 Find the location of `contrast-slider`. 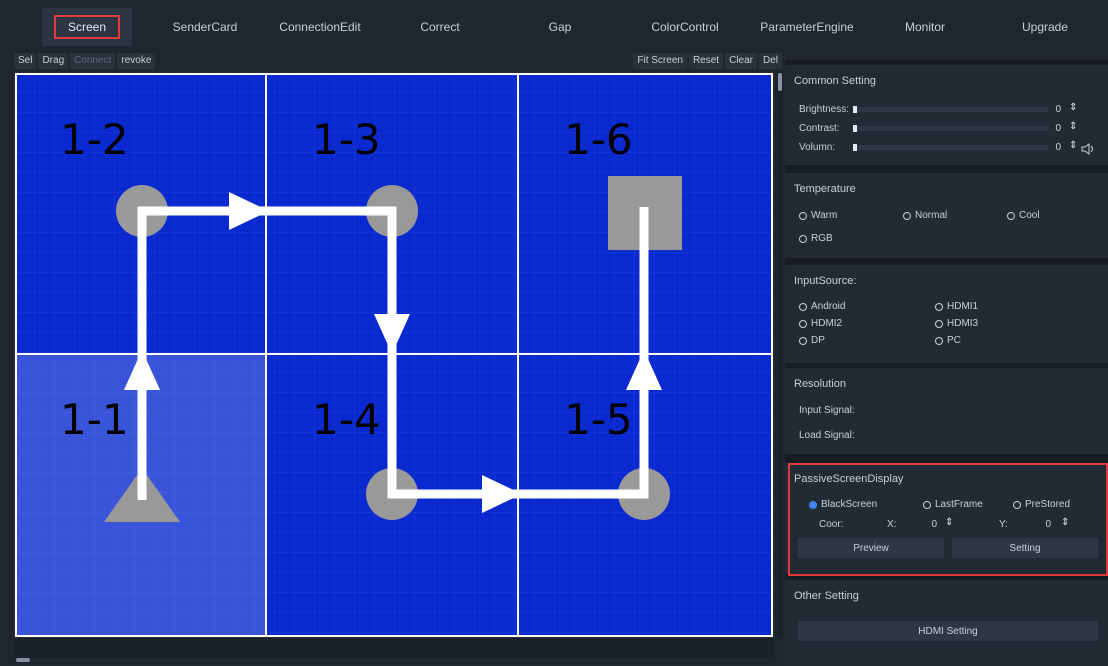

contrast-slider is located at coordinates (951, 128).